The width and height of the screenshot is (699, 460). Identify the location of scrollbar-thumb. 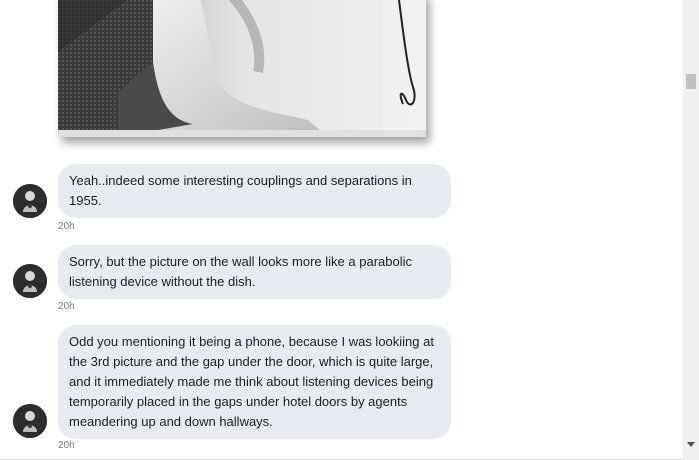
(691, 81).